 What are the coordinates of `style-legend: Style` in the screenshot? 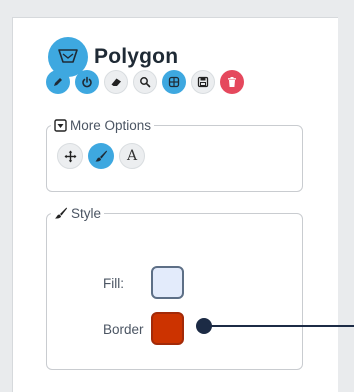 It's located at (77, 213).